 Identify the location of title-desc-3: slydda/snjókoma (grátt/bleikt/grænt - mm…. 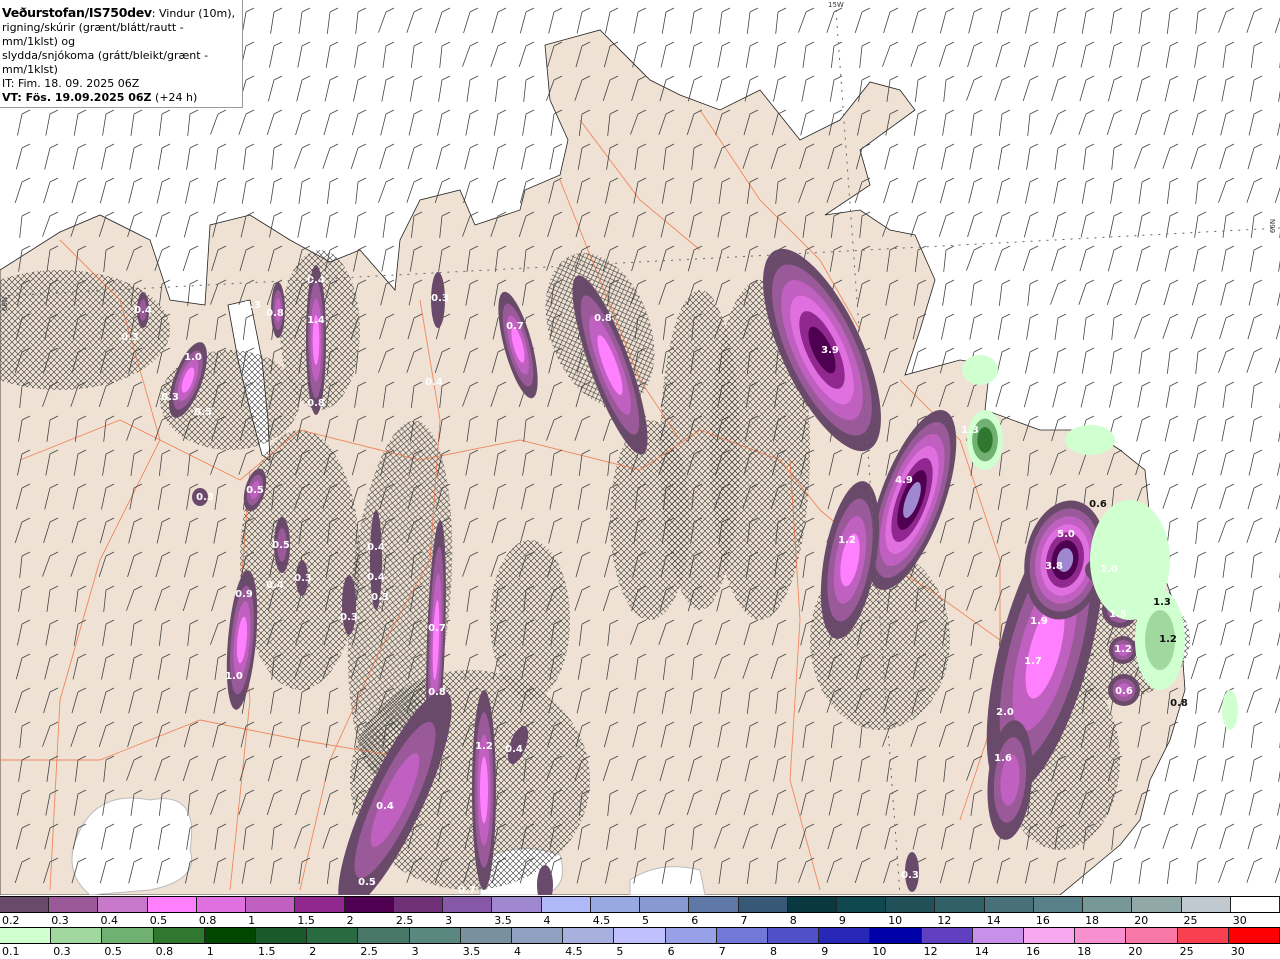
(121, 63).